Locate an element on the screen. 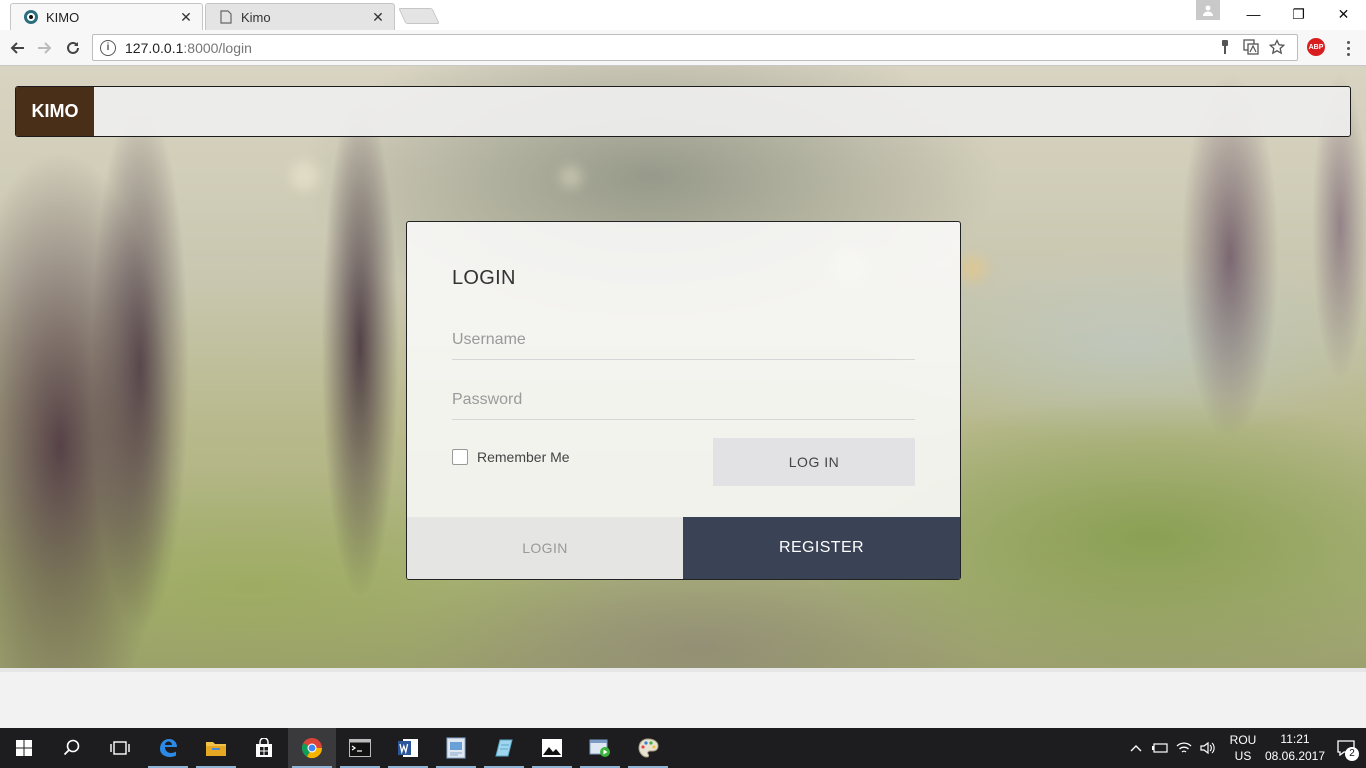 This screenshot has width=1366, height=768. forward-icon is located at coordinates (45, 48).